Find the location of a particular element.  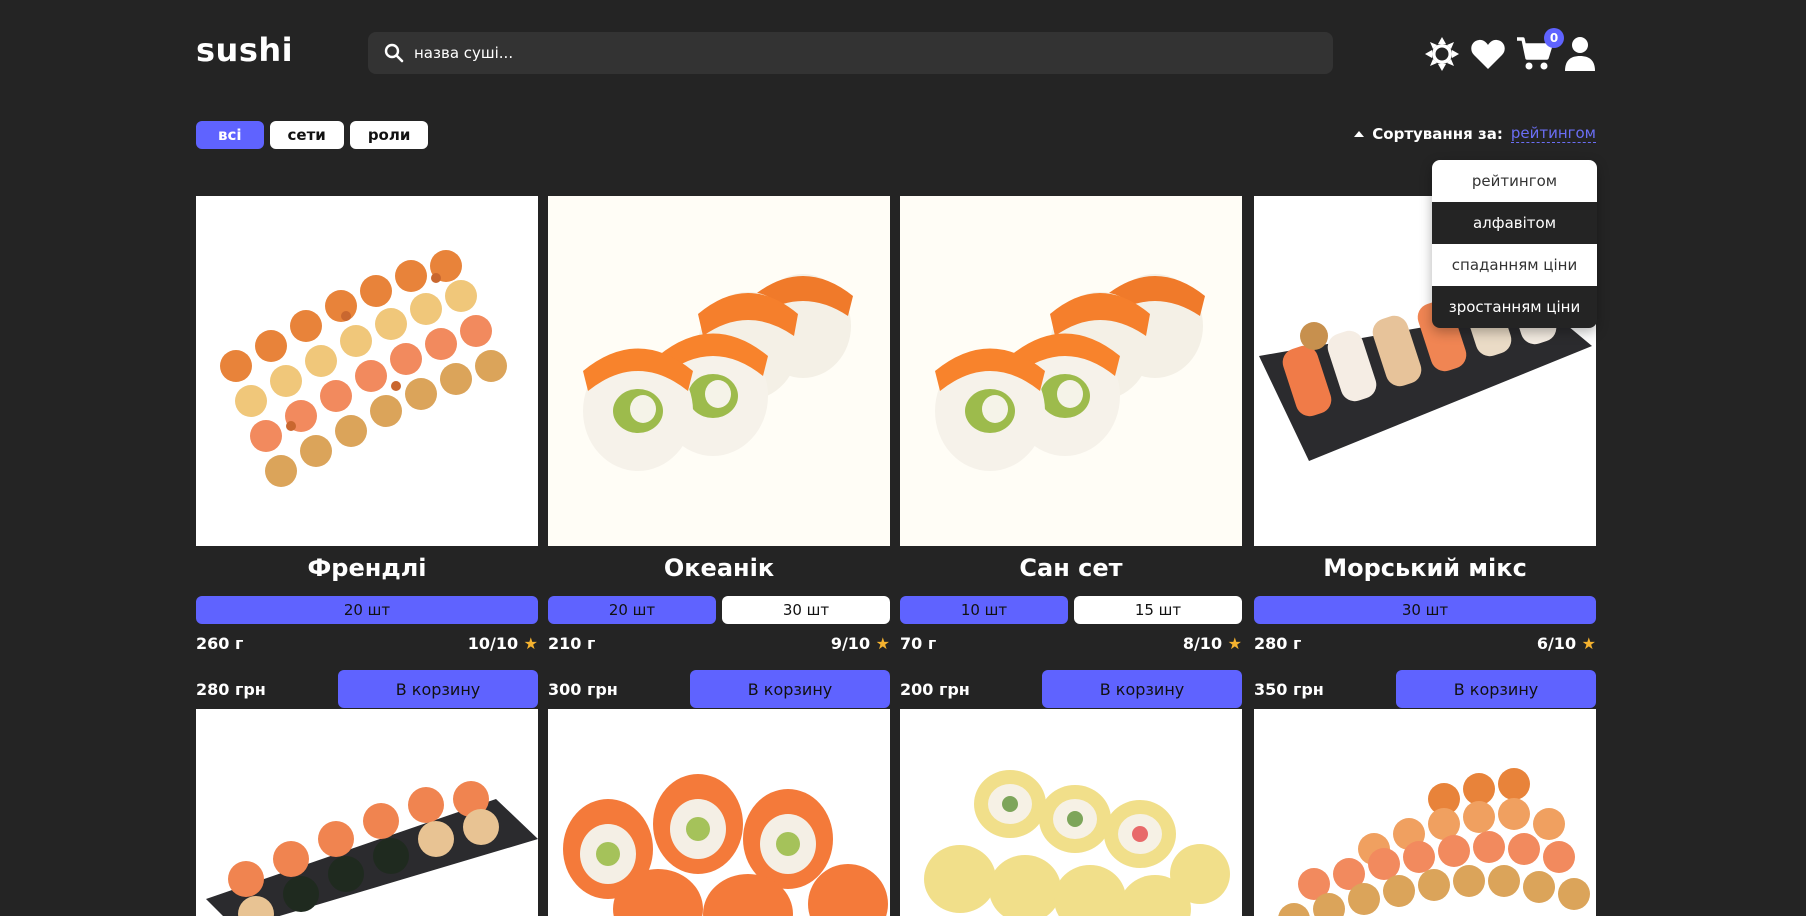

purchase-row: 280 грн В корзину is located at coordinates (367, 689).